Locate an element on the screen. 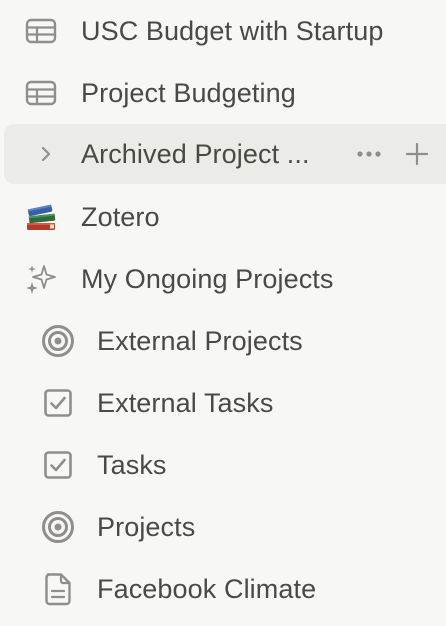  chevron-right-icon is located at coordinates (46, 154).